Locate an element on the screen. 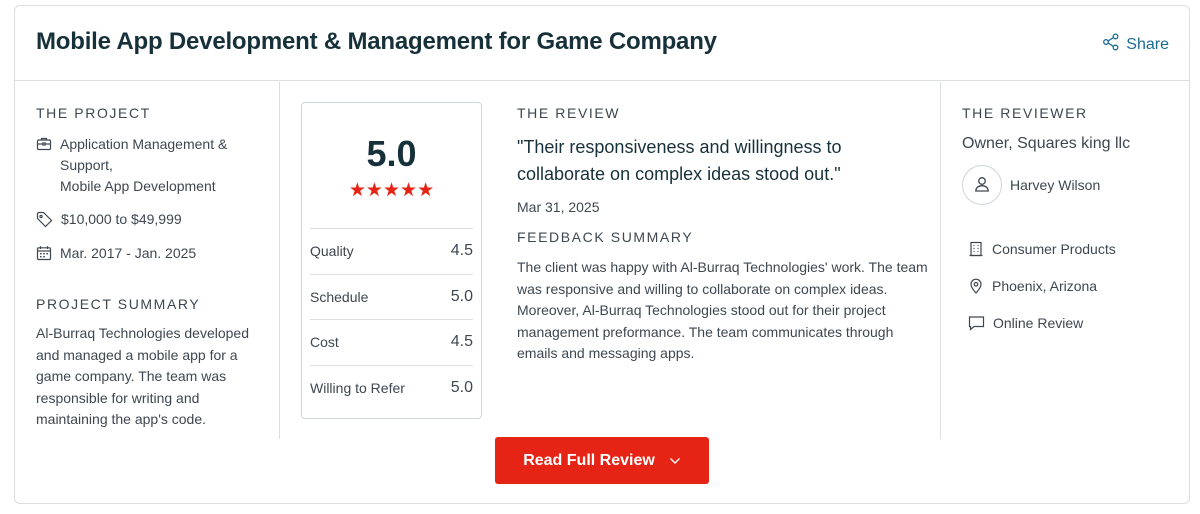  feedback-summary-label: FEEDBACK SUMMARY is located at coordinates (605, 237).